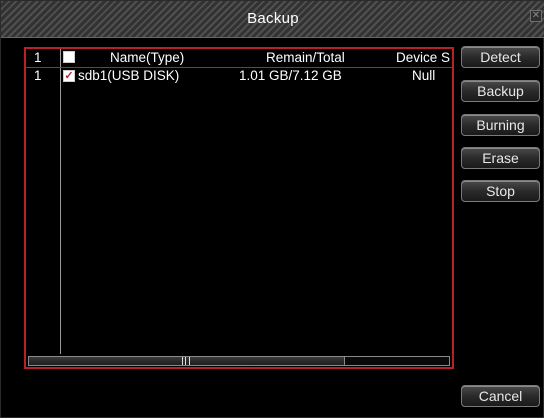  What do you see at coordinates (500, 57) in the screenshot?
I see `detect-button: Detect` at bounding box center [500, 57].